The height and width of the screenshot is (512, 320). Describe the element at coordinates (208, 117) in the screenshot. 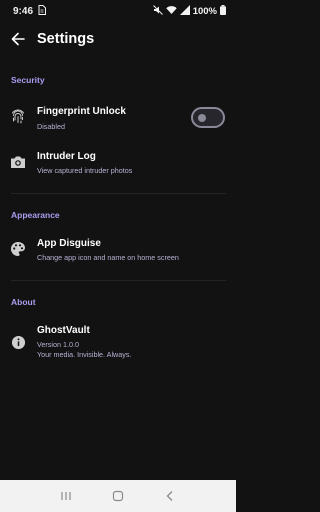

I see `fingerprint-toggle` at that location.